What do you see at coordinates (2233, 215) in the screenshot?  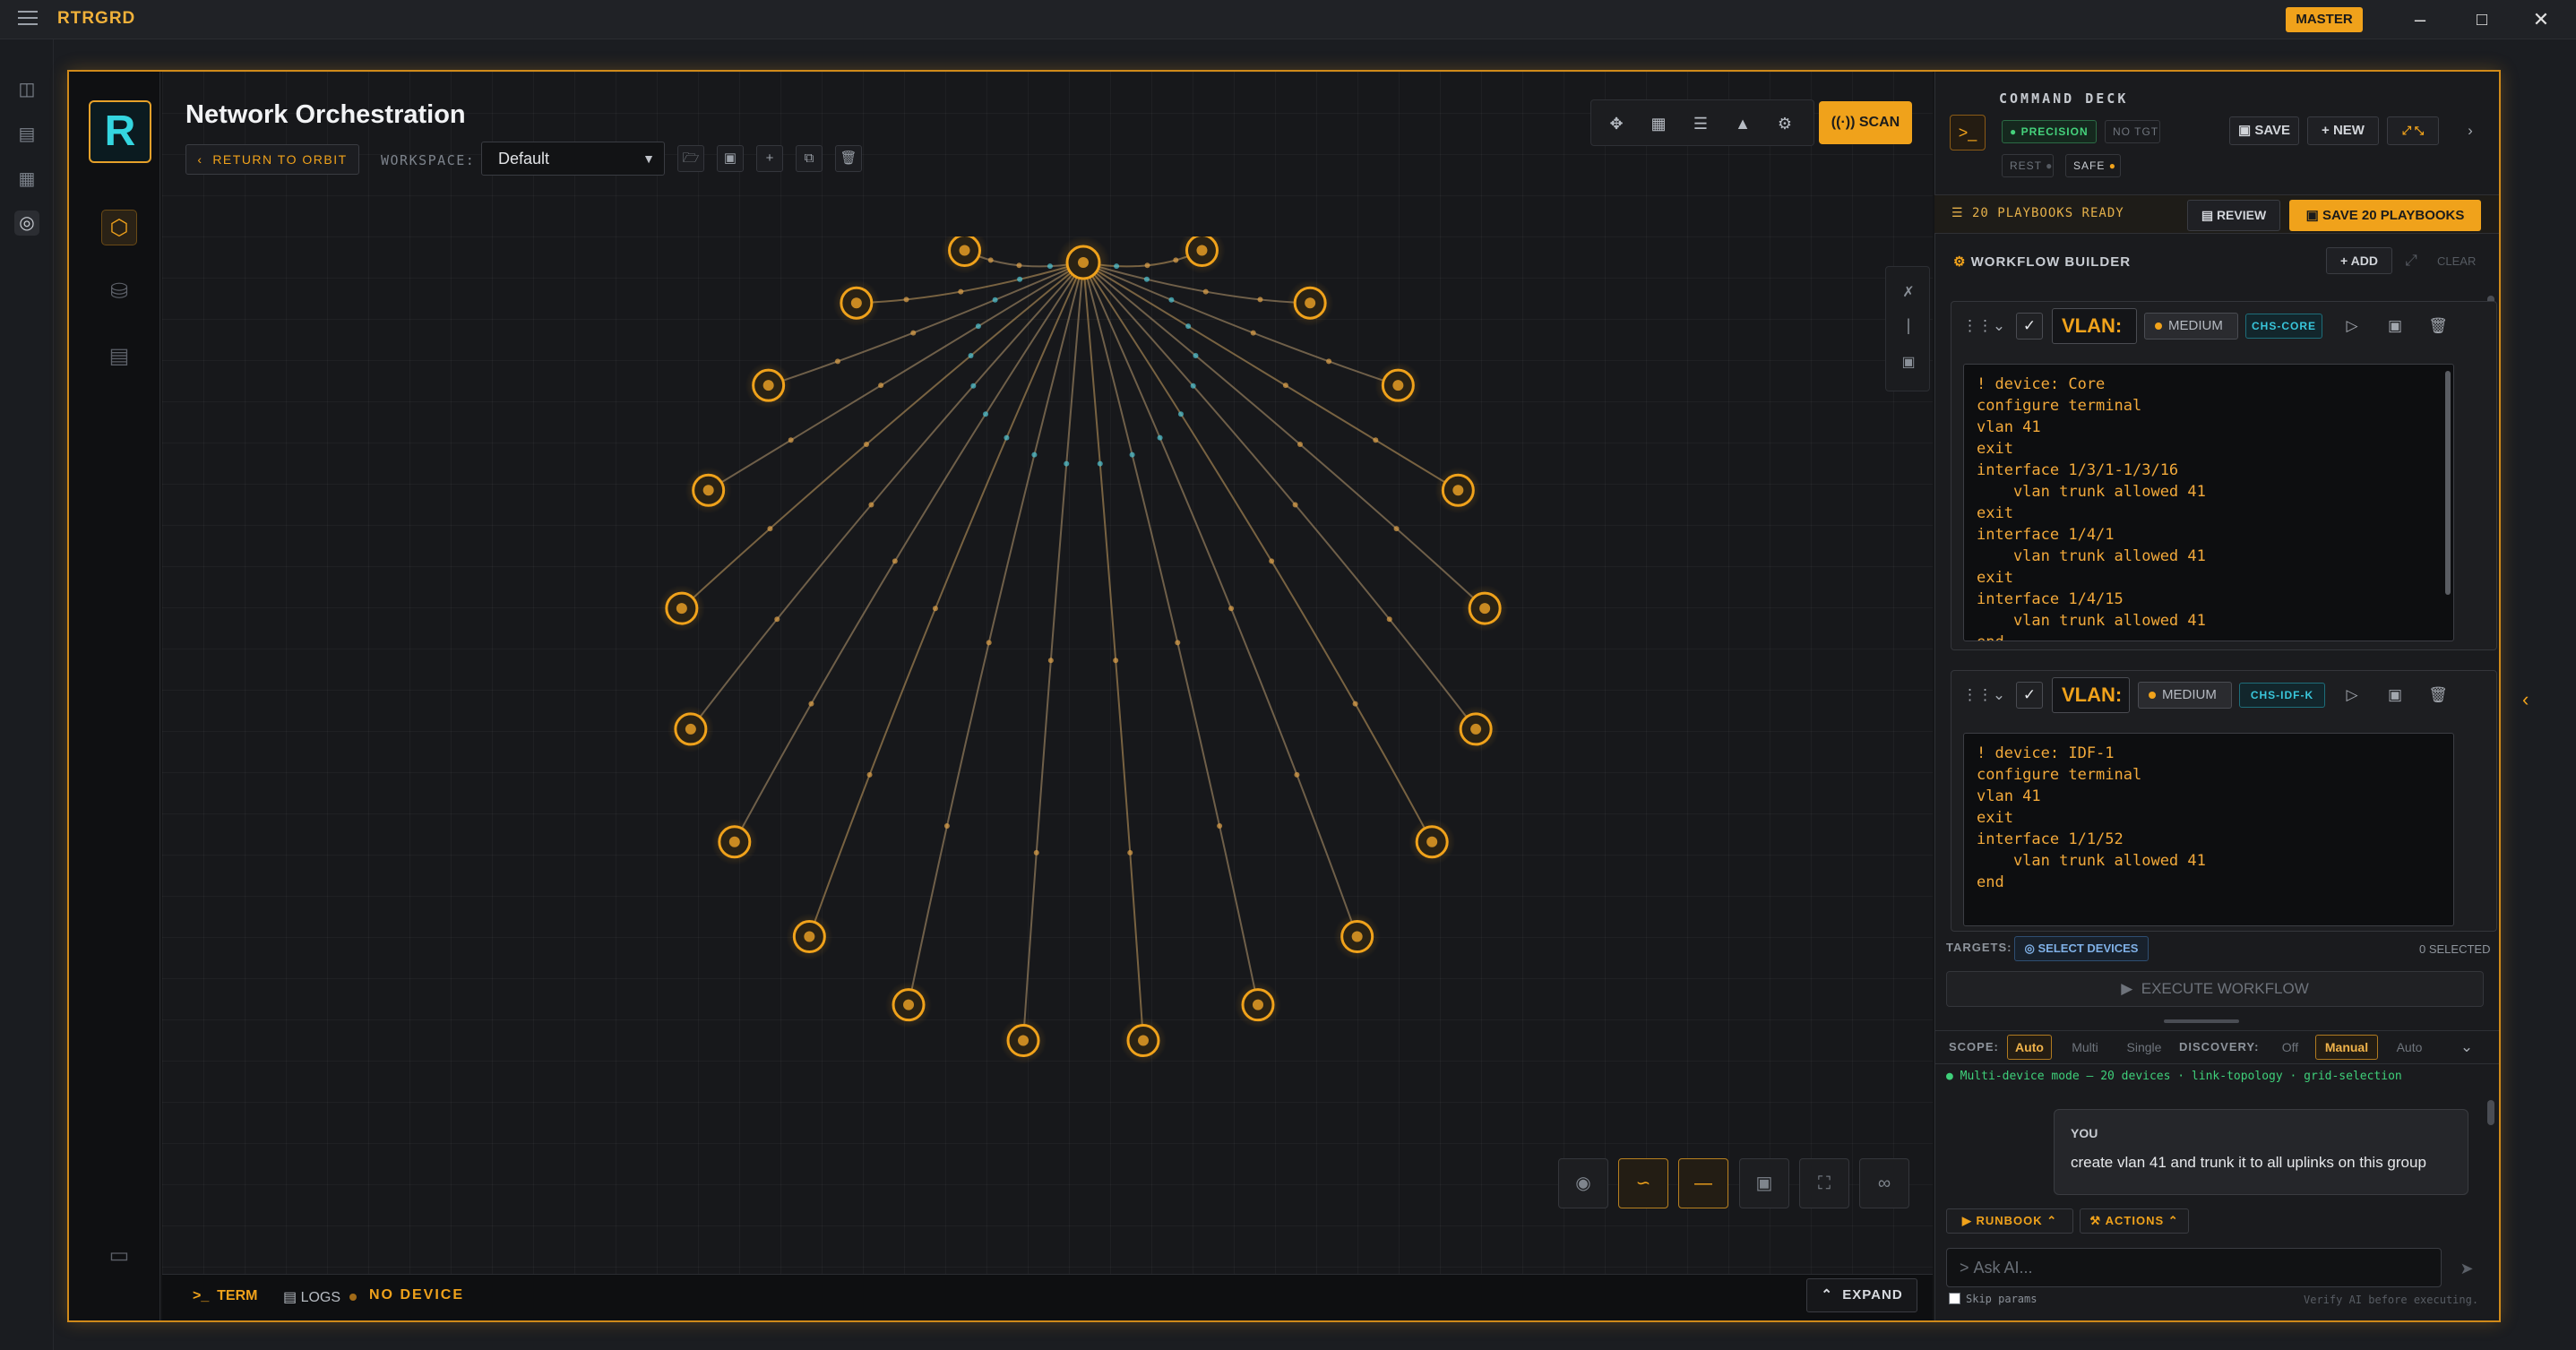 I see `review-button: ▤ REVIEW` at bounding box center [2233, 215].